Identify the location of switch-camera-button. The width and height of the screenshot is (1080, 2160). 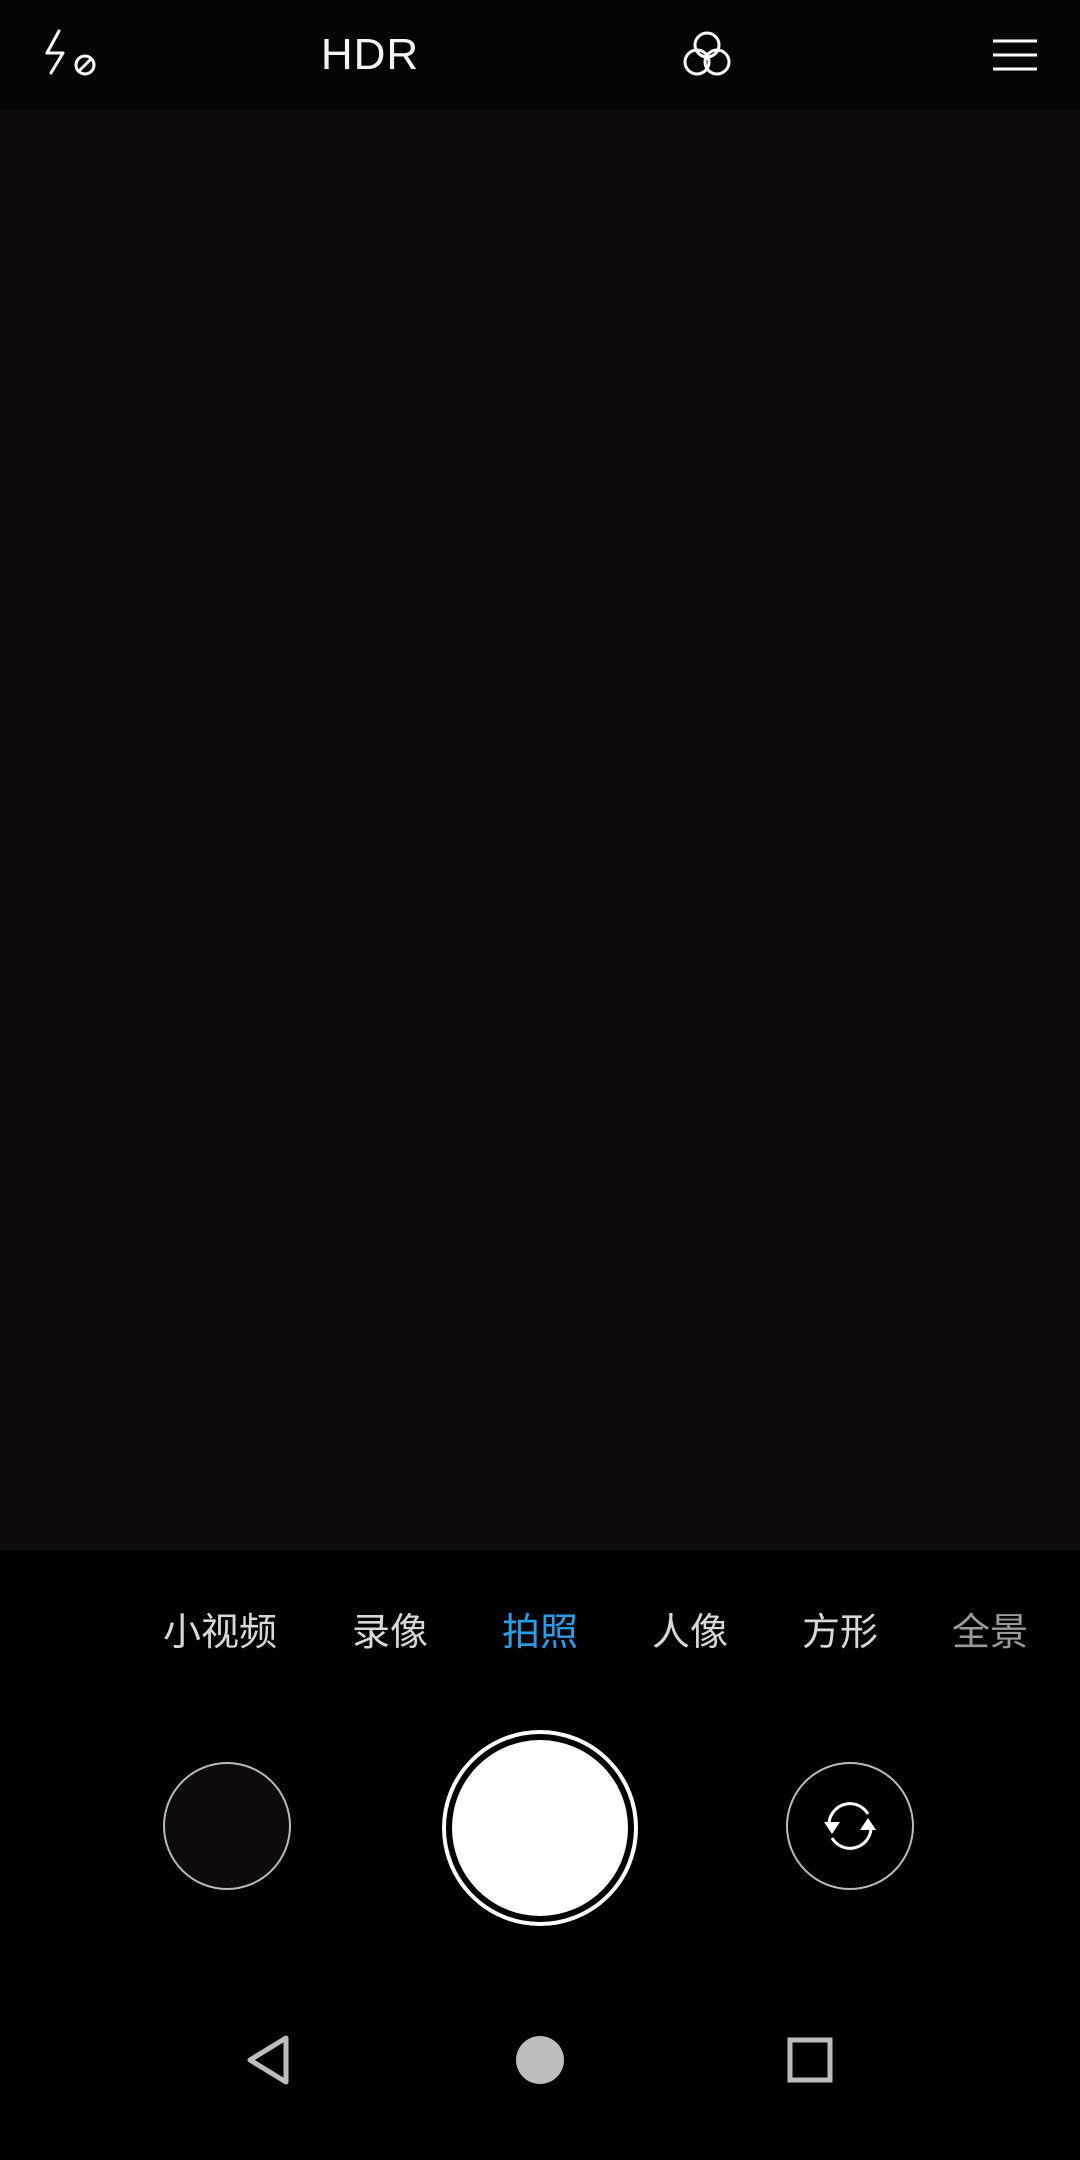
(850, 1826).